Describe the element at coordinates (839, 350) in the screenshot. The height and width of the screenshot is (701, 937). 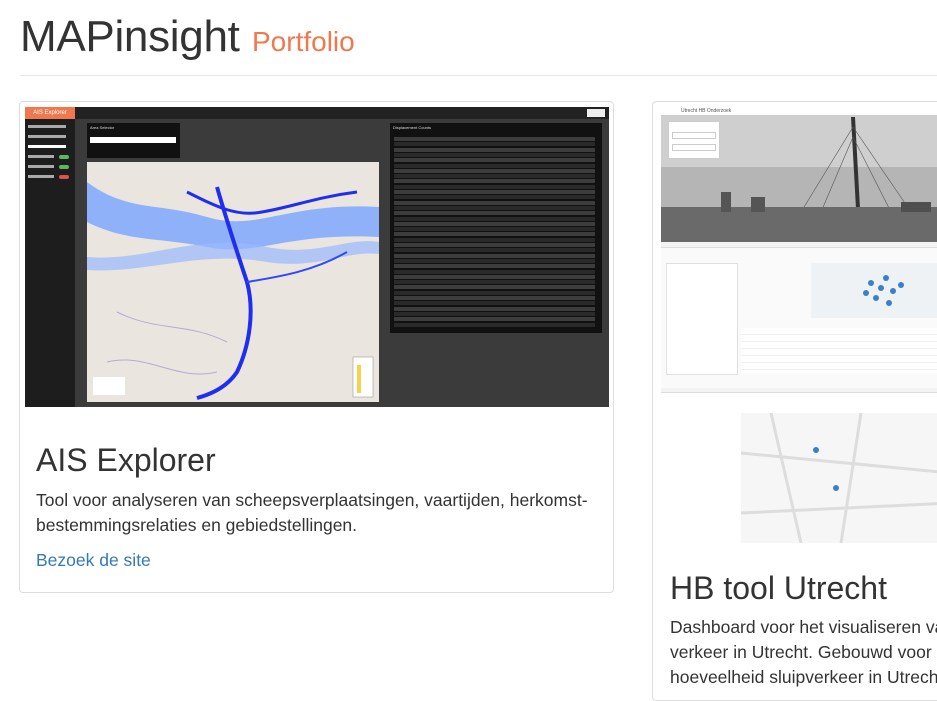
I see `results-table` at that location.